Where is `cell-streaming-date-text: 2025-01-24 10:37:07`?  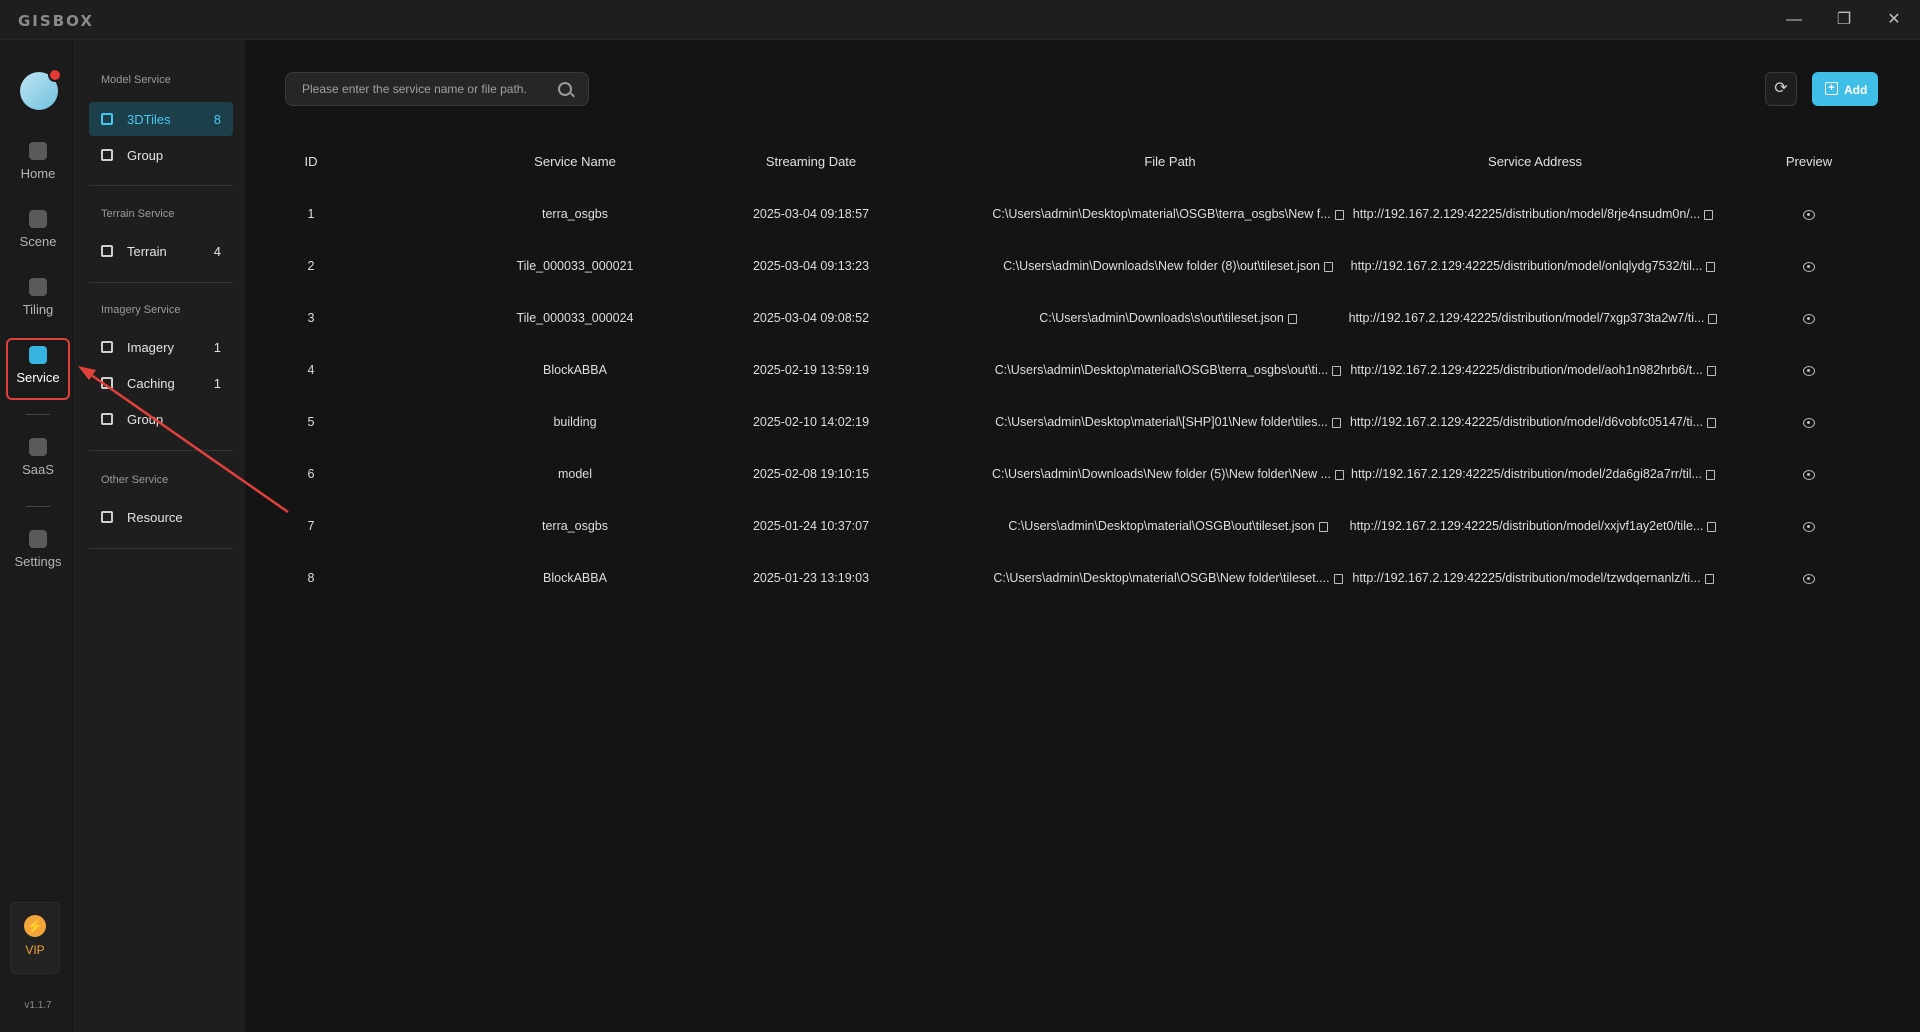 cell-streaming-date-text: 2025-01-24 10:37:07 is located at coordinates (811, 526).